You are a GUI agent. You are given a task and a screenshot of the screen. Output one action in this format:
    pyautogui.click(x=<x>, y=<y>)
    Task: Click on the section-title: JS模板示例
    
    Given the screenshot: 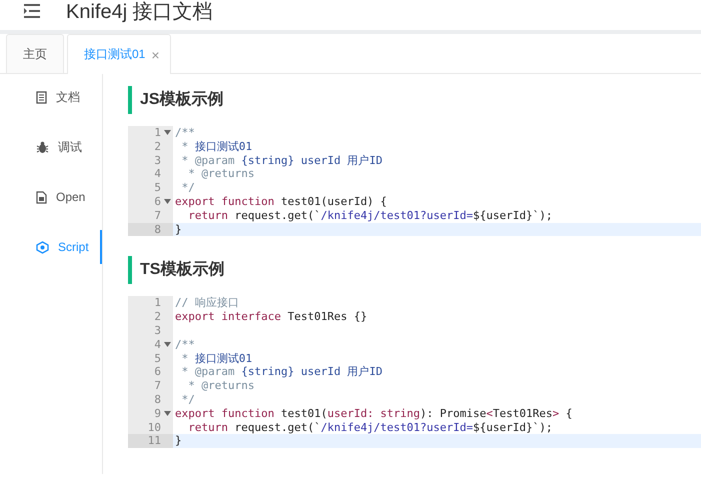 What is the action you would take?
    pyautogui.click(x=414, y=100)
    